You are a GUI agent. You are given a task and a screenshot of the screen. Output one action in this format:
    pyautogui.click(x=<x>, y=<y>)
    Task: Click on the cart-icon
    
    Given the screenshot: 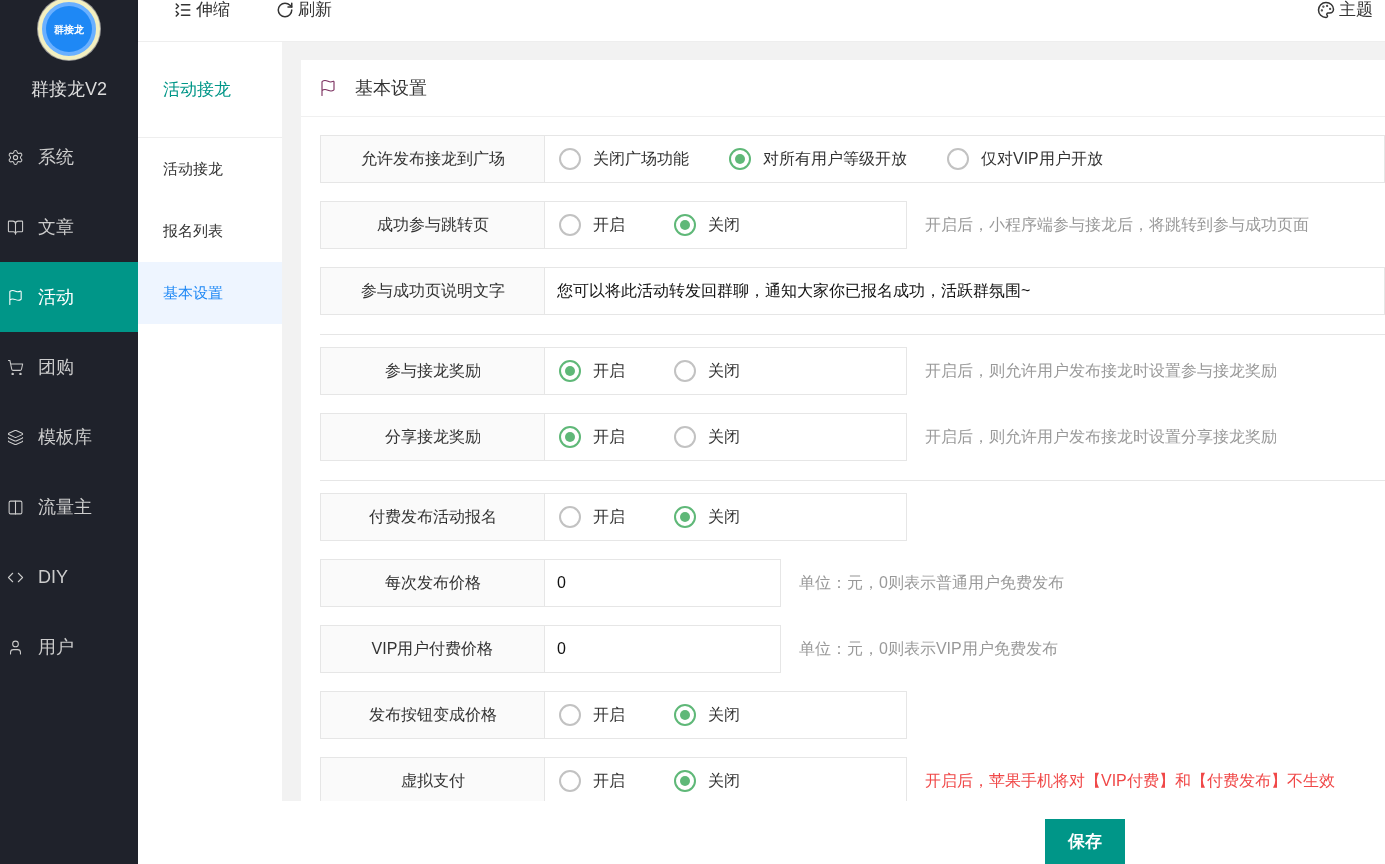 What is the action you would take?
    pyautogui.click(x=15, y=367)
    